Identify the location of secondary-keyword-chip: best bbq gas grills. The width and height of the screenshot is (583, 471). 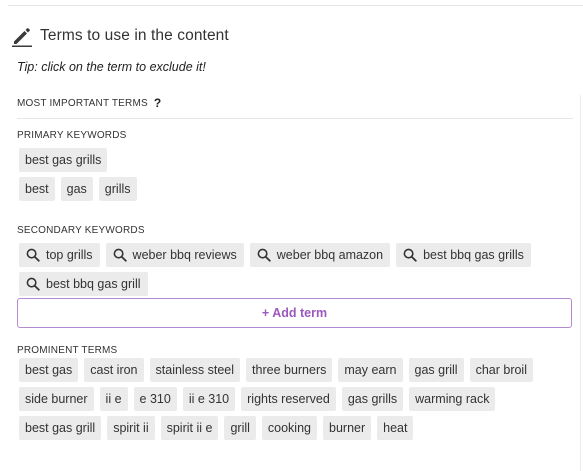
(463, 255).